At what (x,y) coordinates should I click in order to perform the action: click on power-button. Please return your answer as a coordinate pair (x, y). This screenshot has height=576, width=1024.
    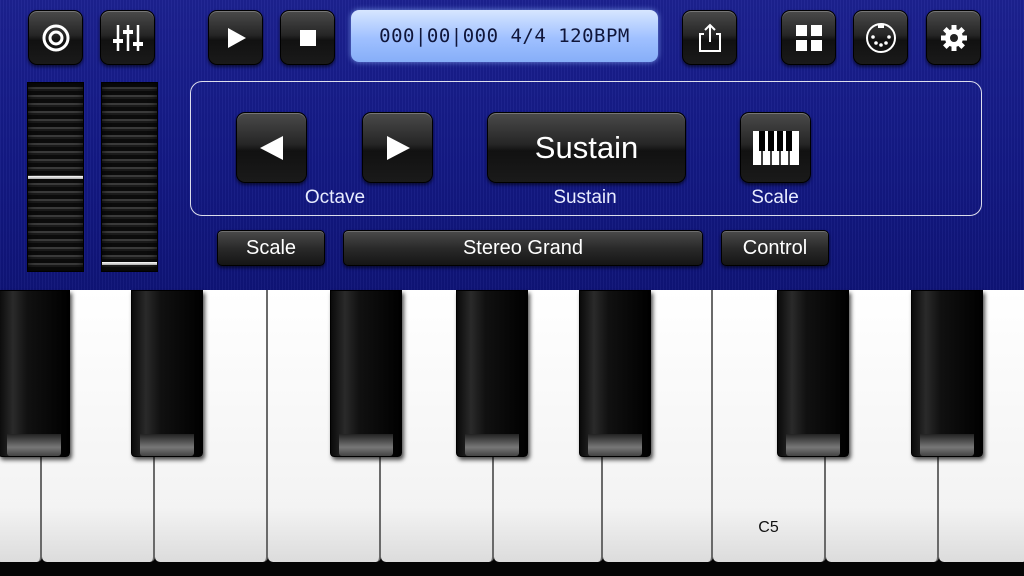
    Looking at the image, I should click on (55, 37).